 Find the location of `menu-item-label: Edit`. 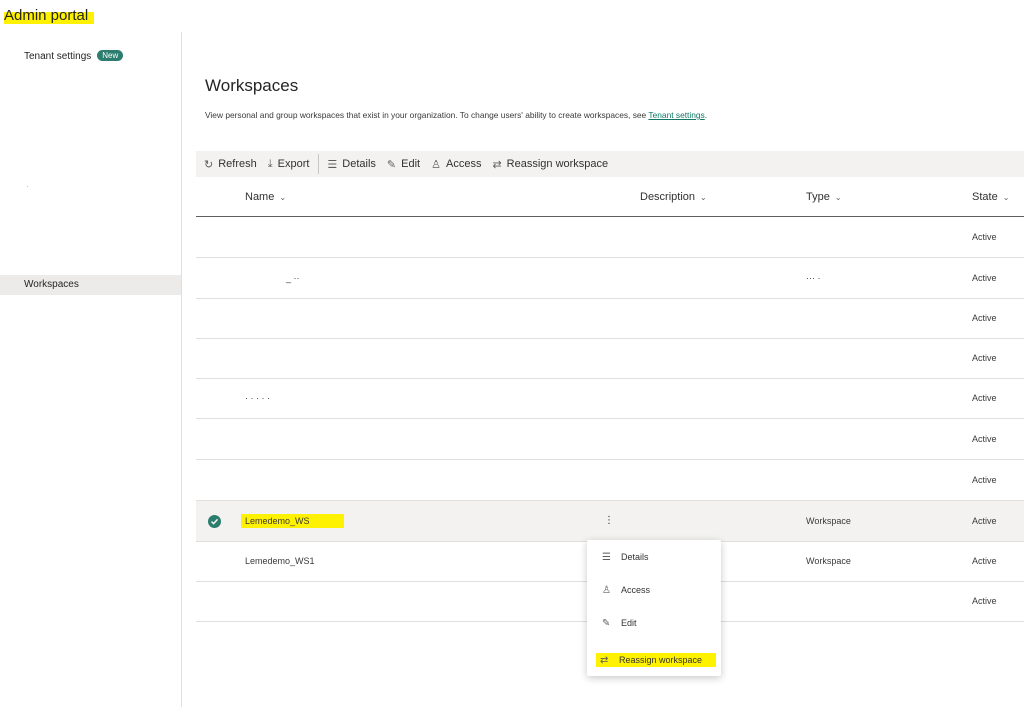

menu-item-label: Edit is located at coordinates (629, 623).